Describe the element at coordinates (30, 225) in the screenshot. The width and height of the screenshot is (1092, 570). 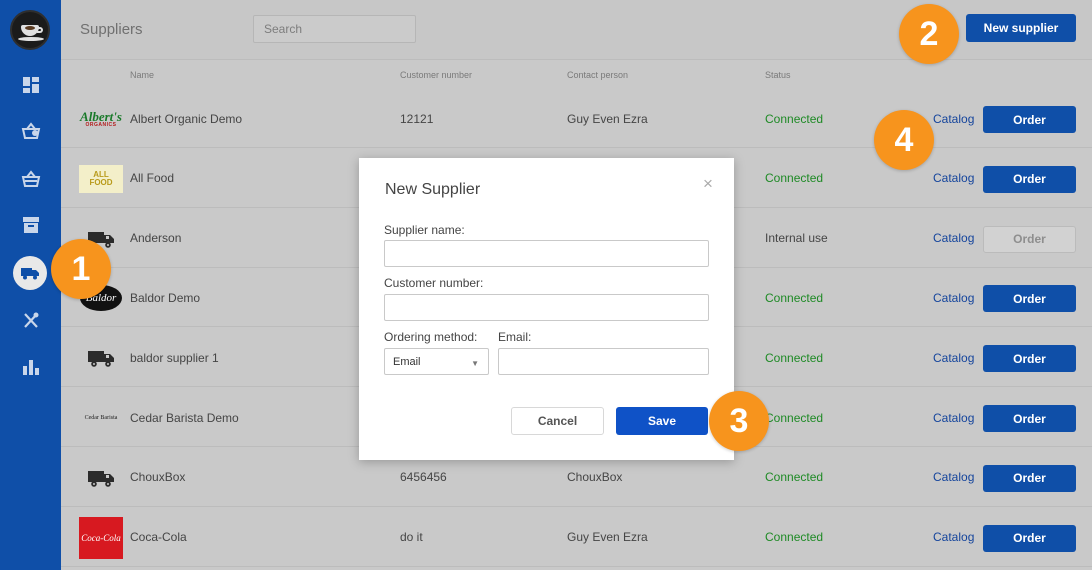
I see `archive-icon` at that location.